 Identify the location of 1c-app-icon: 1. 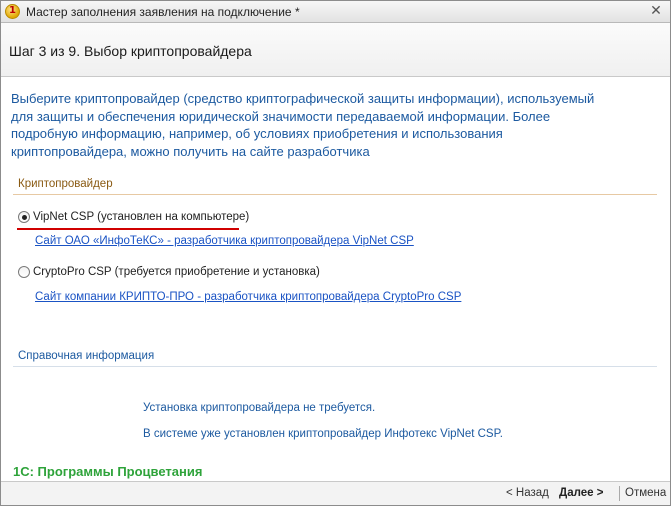
(12, 11).